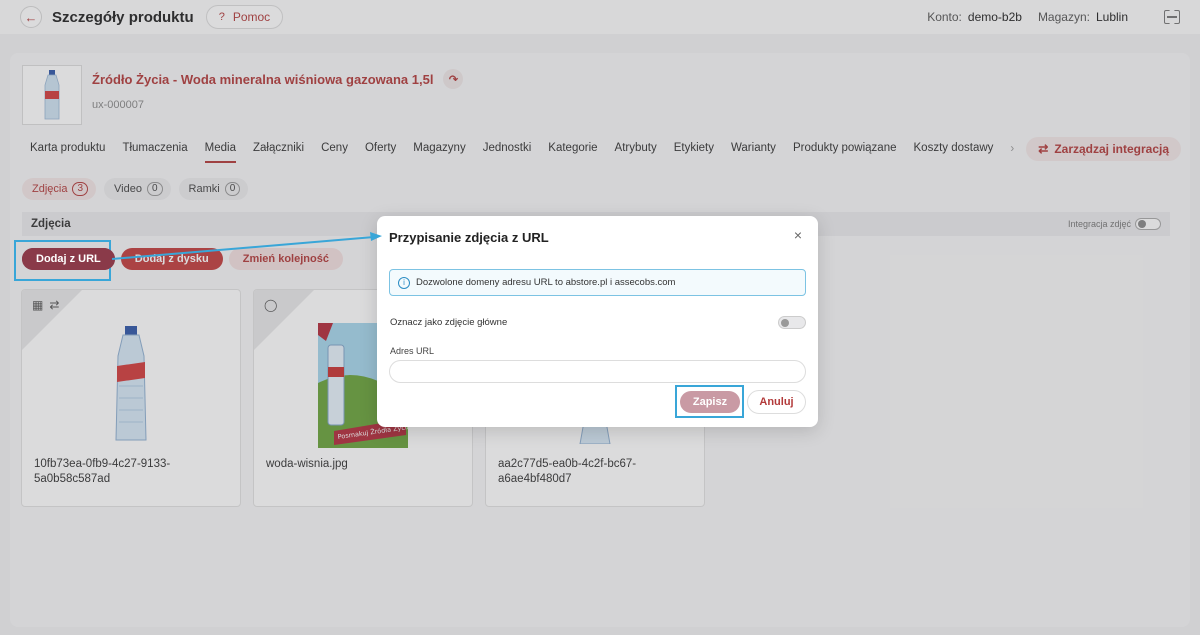 The height and width of the screenshot is (635, 1200). What do you see at coordinates (469, 237) in the screenshot?
I see `dialog-title: Przypisanie zdjęcia z URL` at bounding box center [469, 237].